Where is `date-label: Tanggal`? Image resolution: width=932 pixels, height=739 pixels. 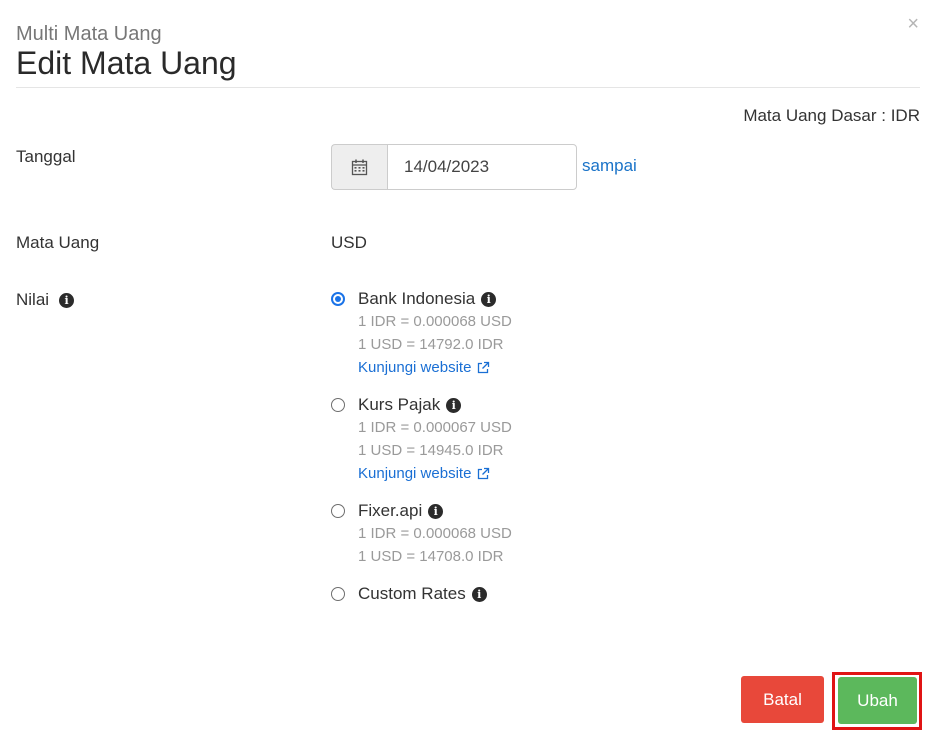
date-label: Tanggal is located at coordinates (46, 156).